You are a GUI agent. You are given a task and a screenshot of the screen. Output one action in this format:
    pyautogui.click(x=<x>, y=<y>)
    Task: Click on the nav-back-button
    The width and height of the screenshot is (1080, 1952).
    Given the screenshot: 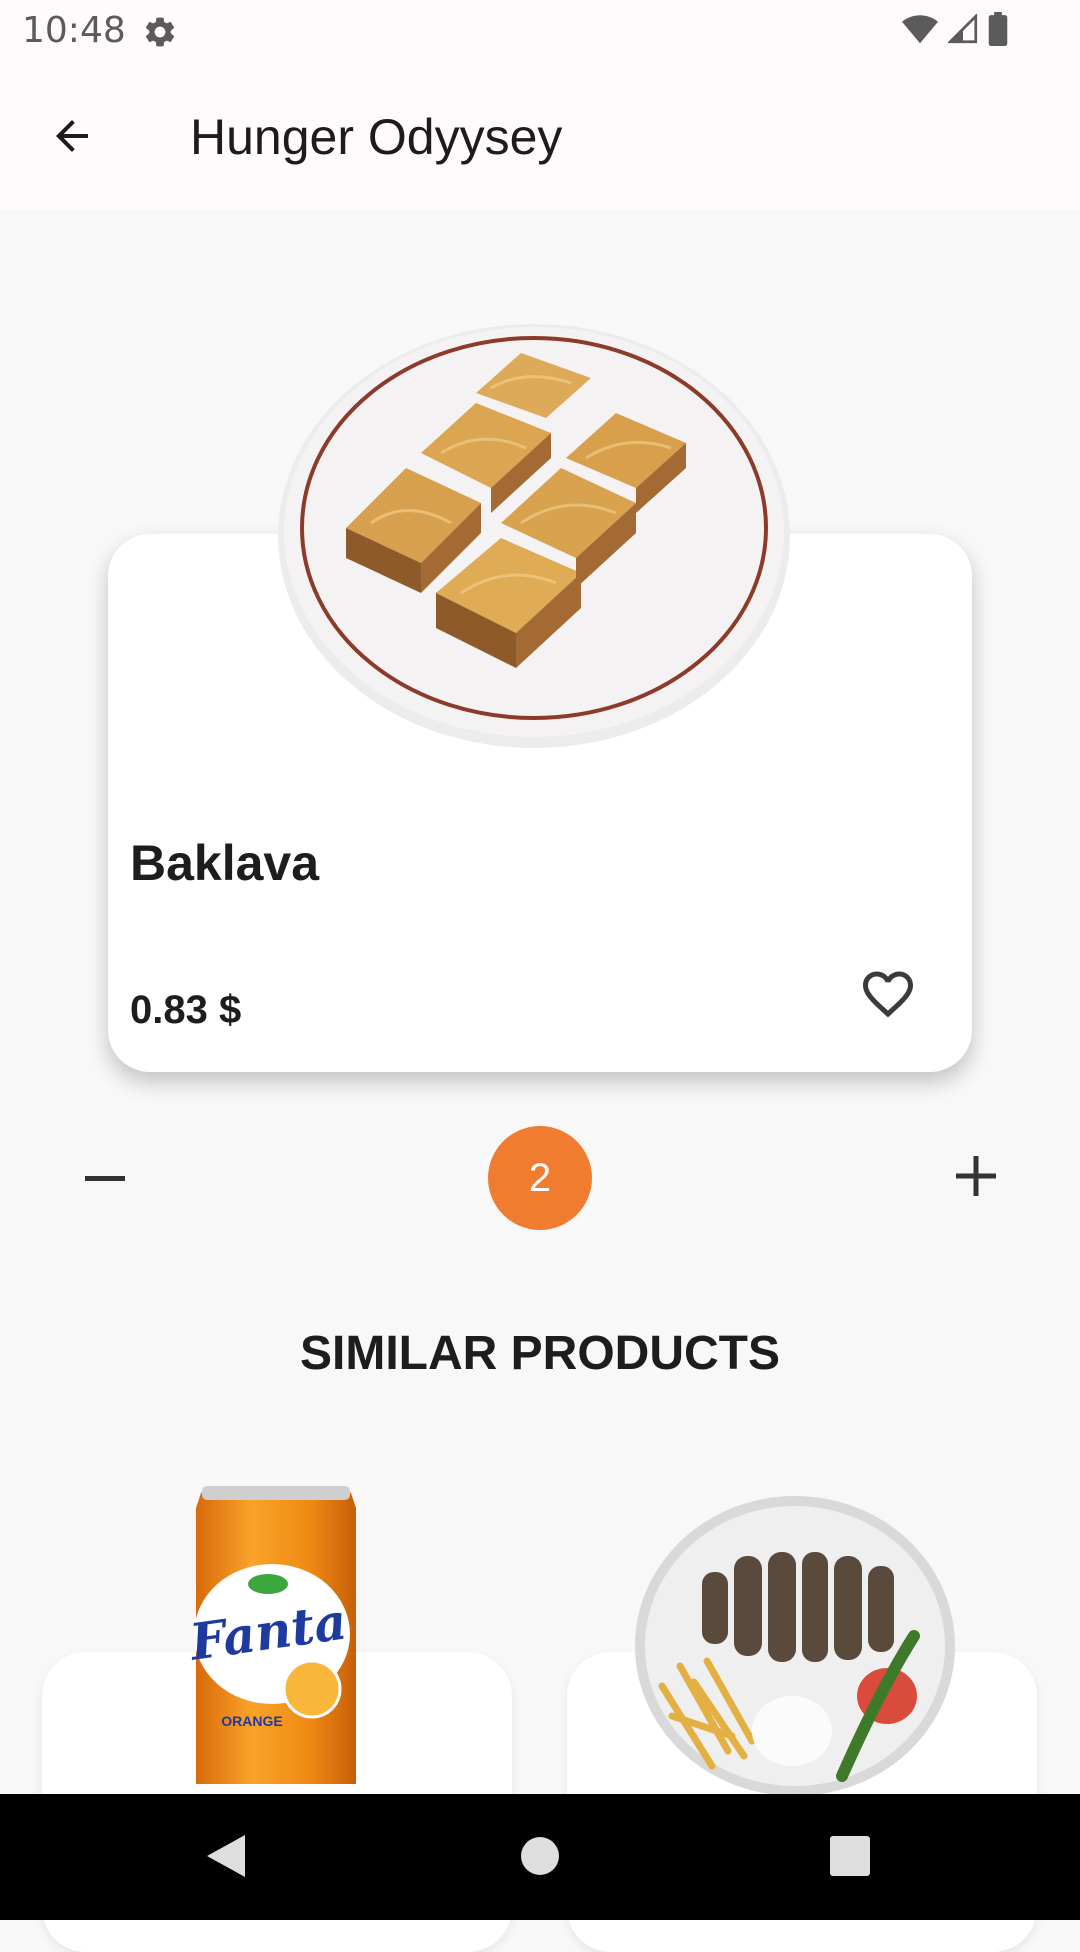 What is the action you would take?
    pyautogui.click(x=226, y=1858)
    